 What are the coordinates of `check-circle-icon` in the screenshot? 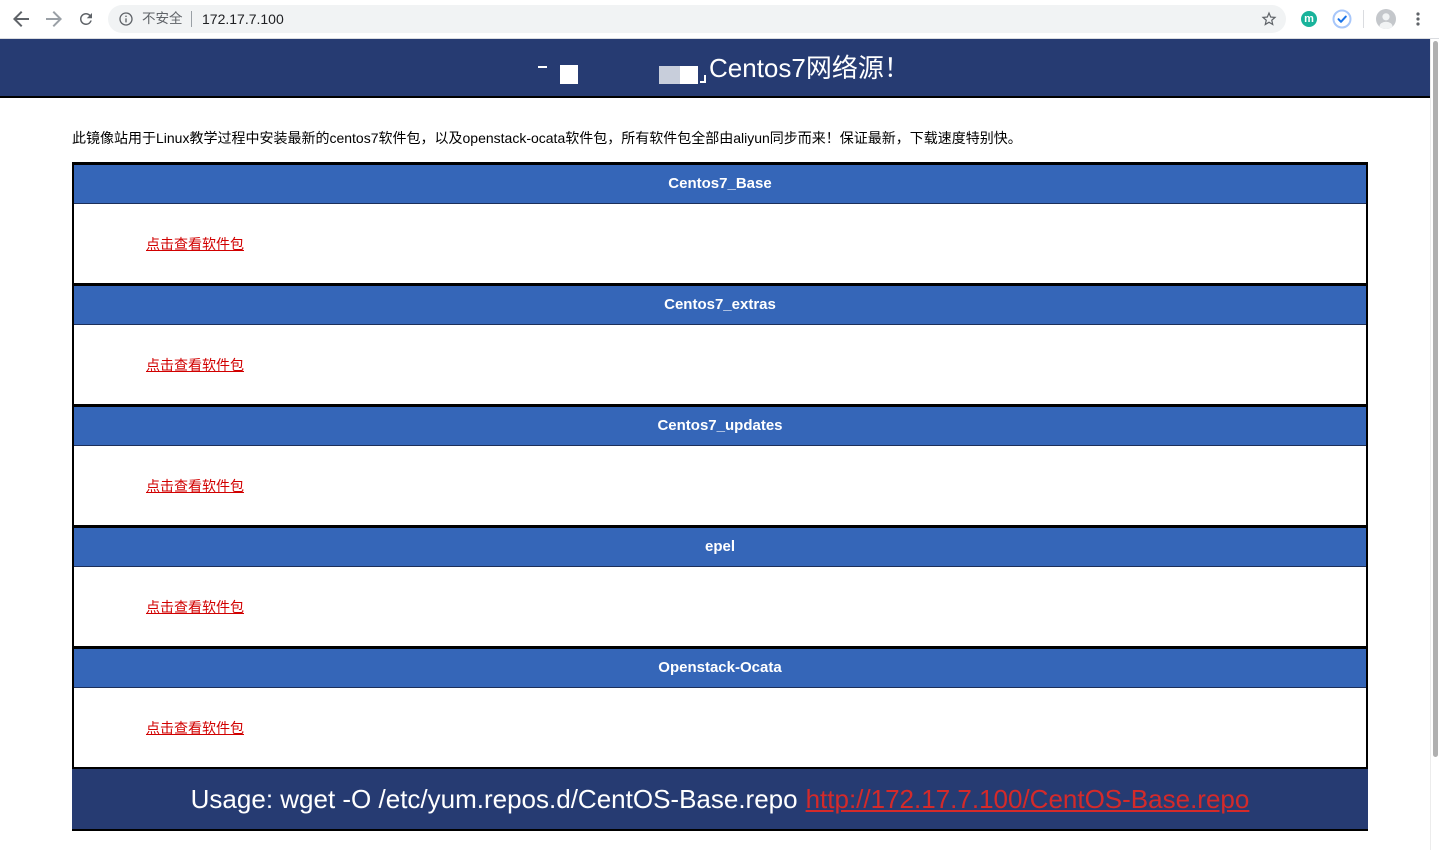 It's located at (1342, 19).